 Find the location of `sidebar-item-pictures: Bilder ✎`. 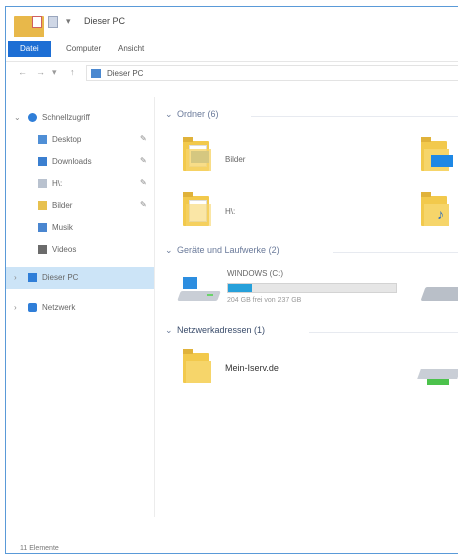

sidebar-item-pictures: Bilder ✎ is located at coordinates (80, 206).